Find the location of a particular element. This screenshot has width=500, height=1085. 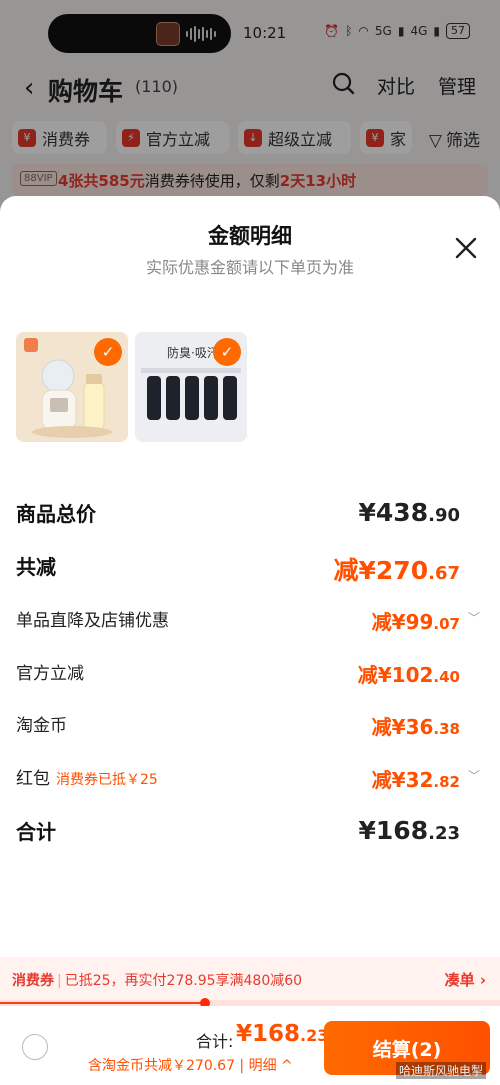

coupon-strip: 消费券 | 已抵25，再实付278.95享满480减60 凑单 › is located at coordinates (250, 980).